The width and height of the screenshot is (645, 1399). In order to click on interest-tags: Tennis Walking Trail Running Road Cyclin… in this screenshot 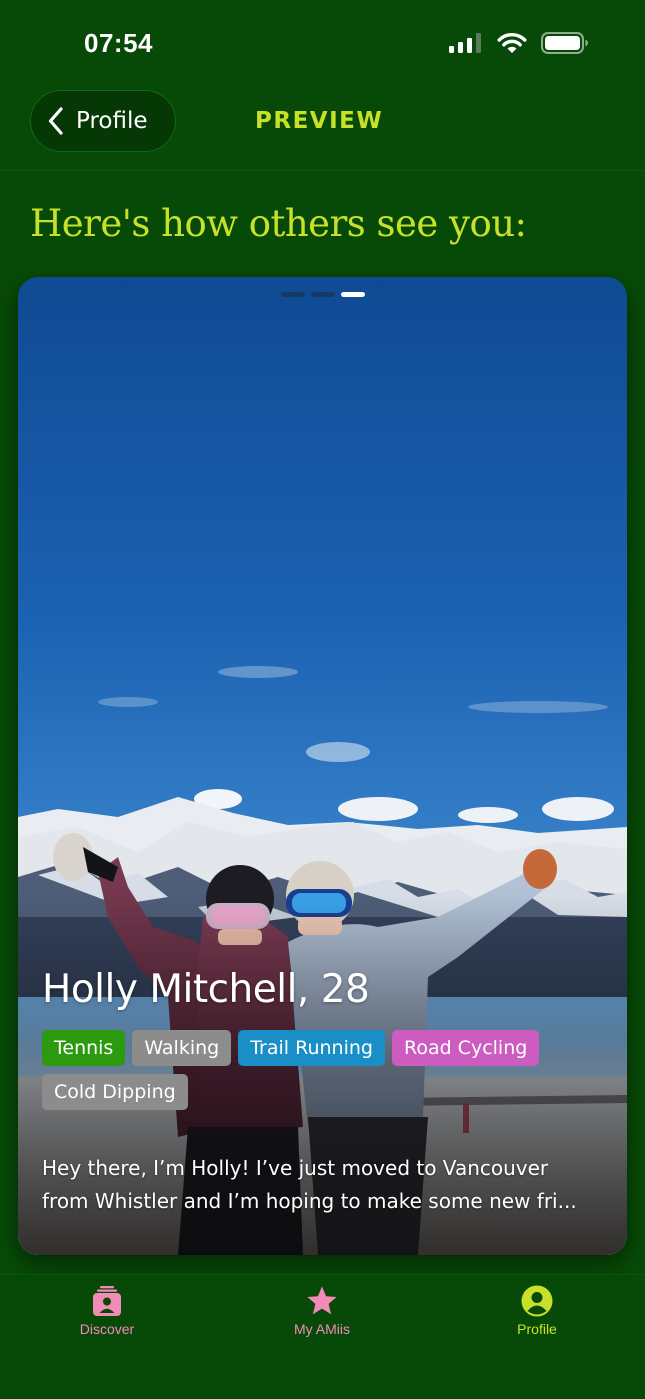, I will do `click(322, 1070)`.